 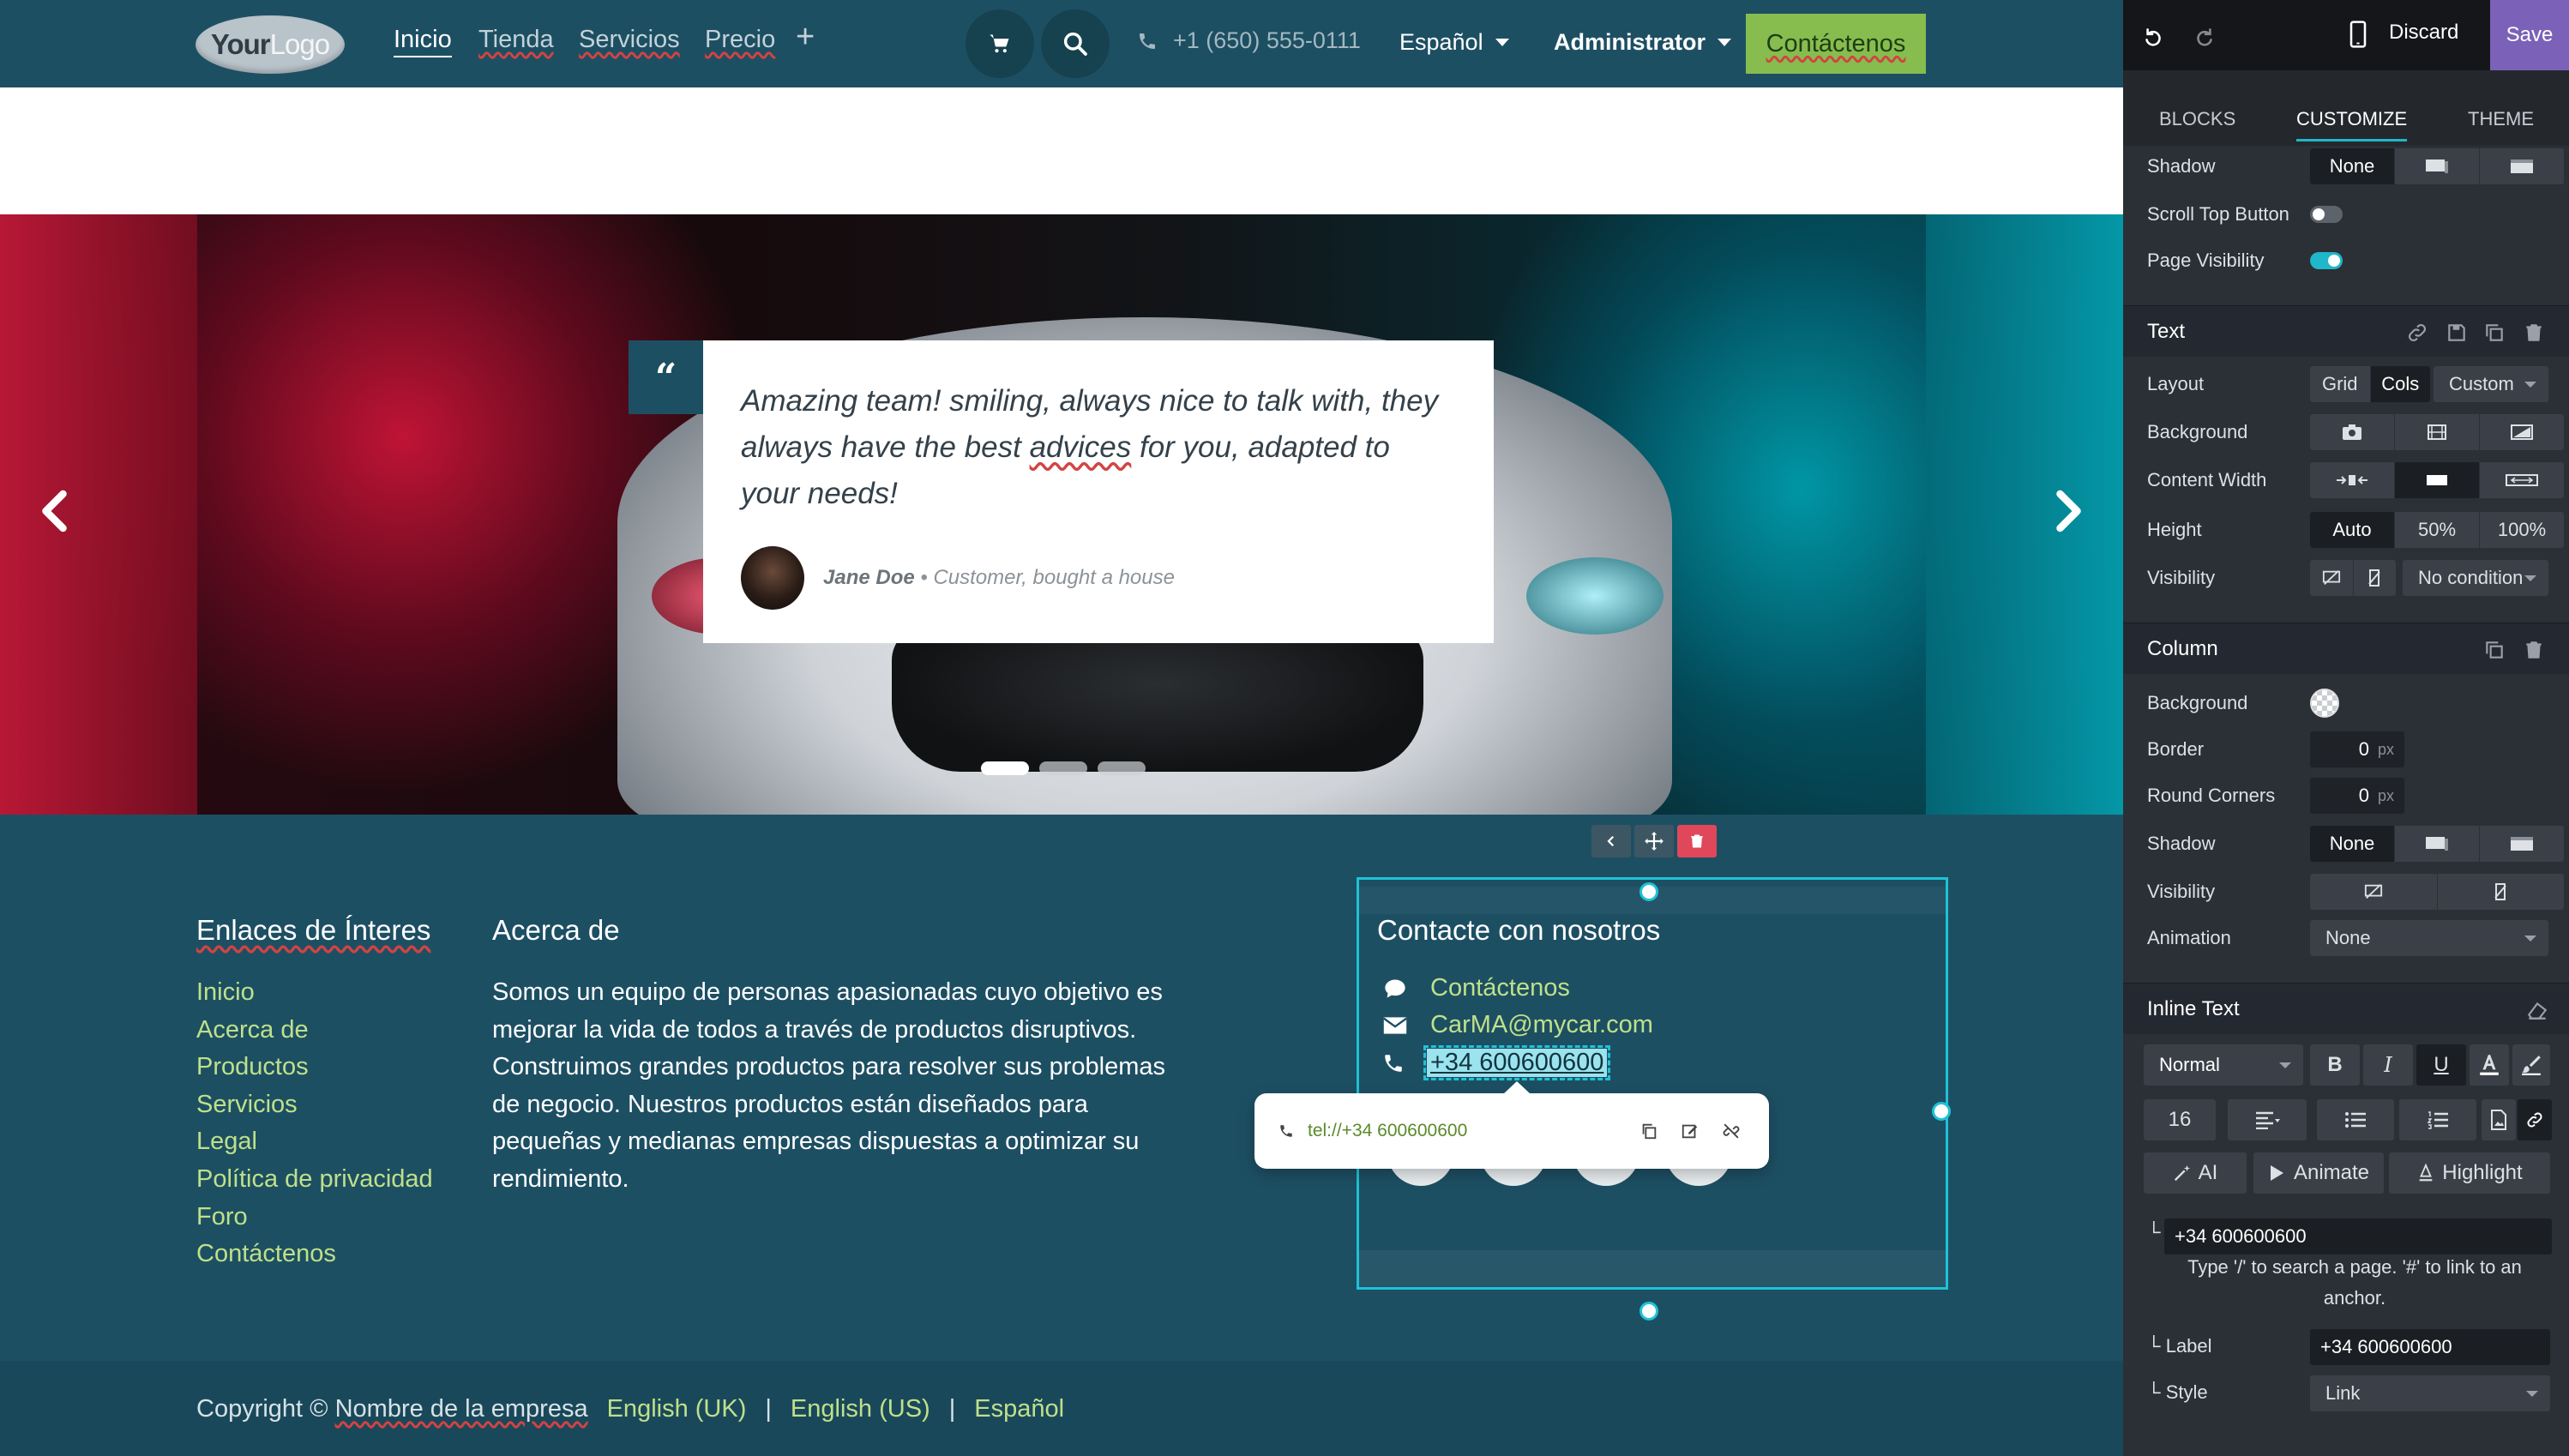 I want to click on bullet-list-button, so click(x=2355, y=1119).